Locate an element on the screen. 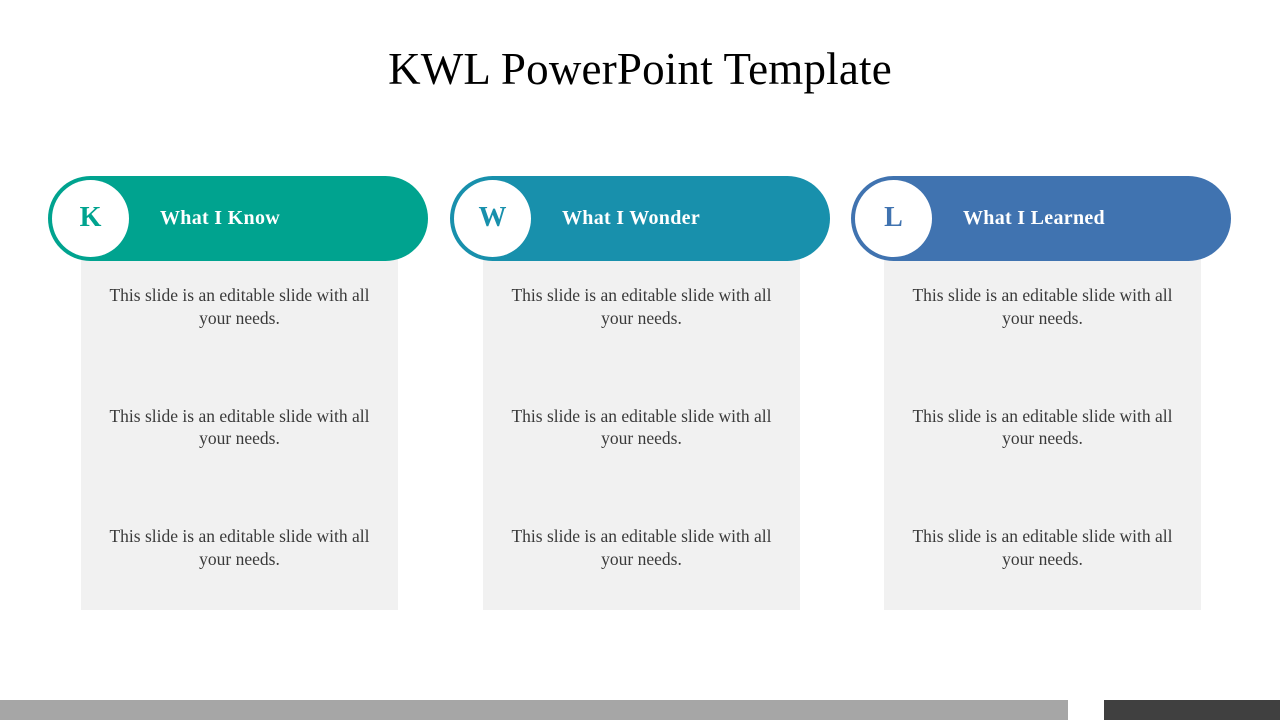  letter-badge: W is located at coordinates (492, 218).